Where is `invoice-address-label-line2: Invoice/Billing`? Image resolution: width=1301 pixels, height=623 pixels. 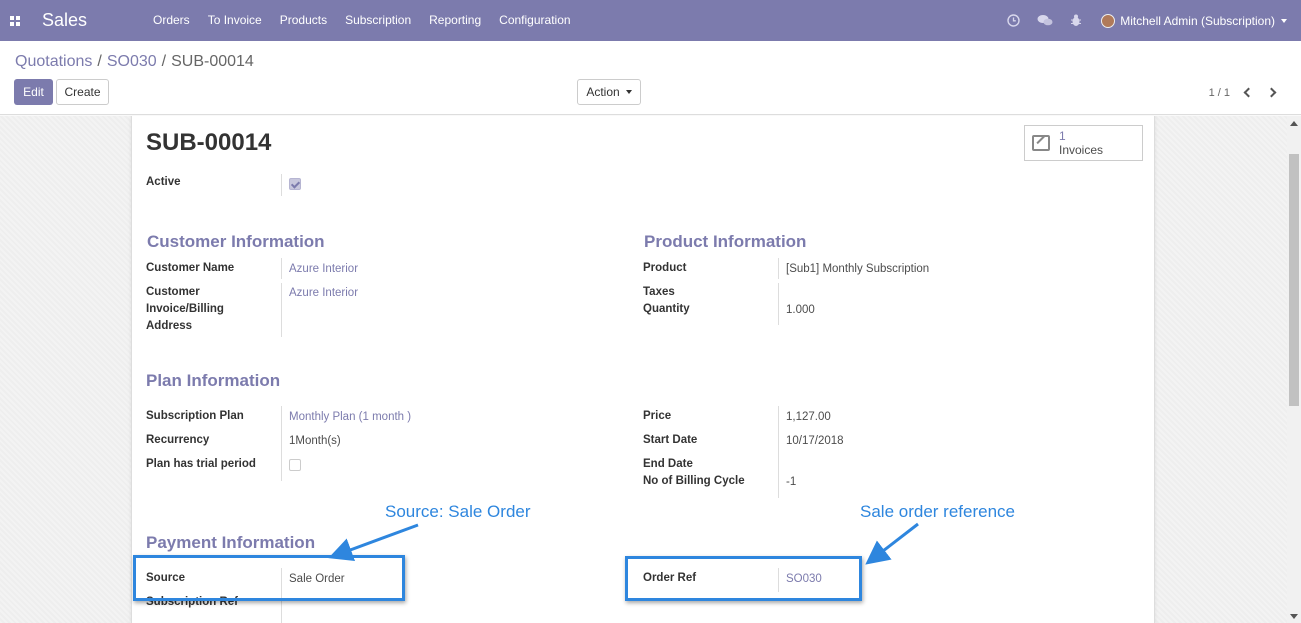
invoice-address-label-line2: Invoice/Billing is located at coordinates (185, 309).